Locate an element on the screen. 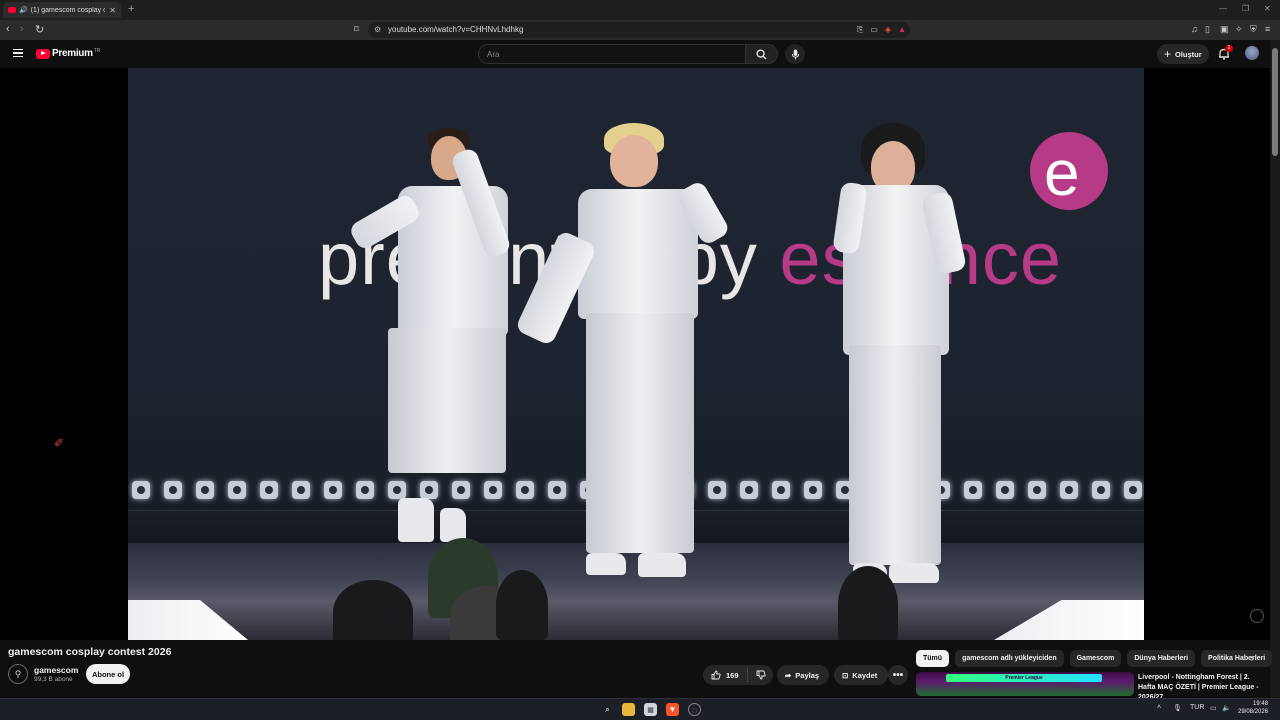  more-actions-button: ••• is located at coordinates (898, 675).